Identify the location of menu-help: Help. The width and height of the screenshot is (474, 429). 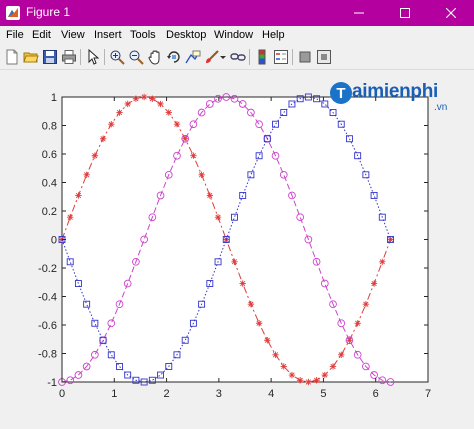
(273, 35).